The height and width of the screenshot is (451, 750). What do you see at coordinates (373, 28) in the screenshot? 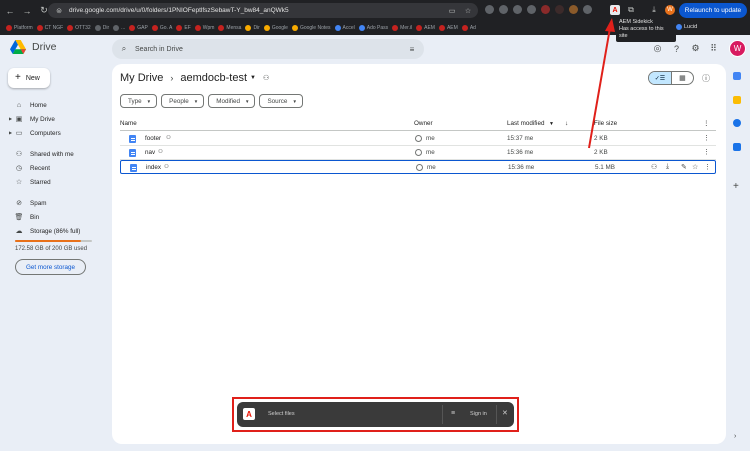
I see `bookmark-item: Ado Pass` at bounding box center [373, 28].